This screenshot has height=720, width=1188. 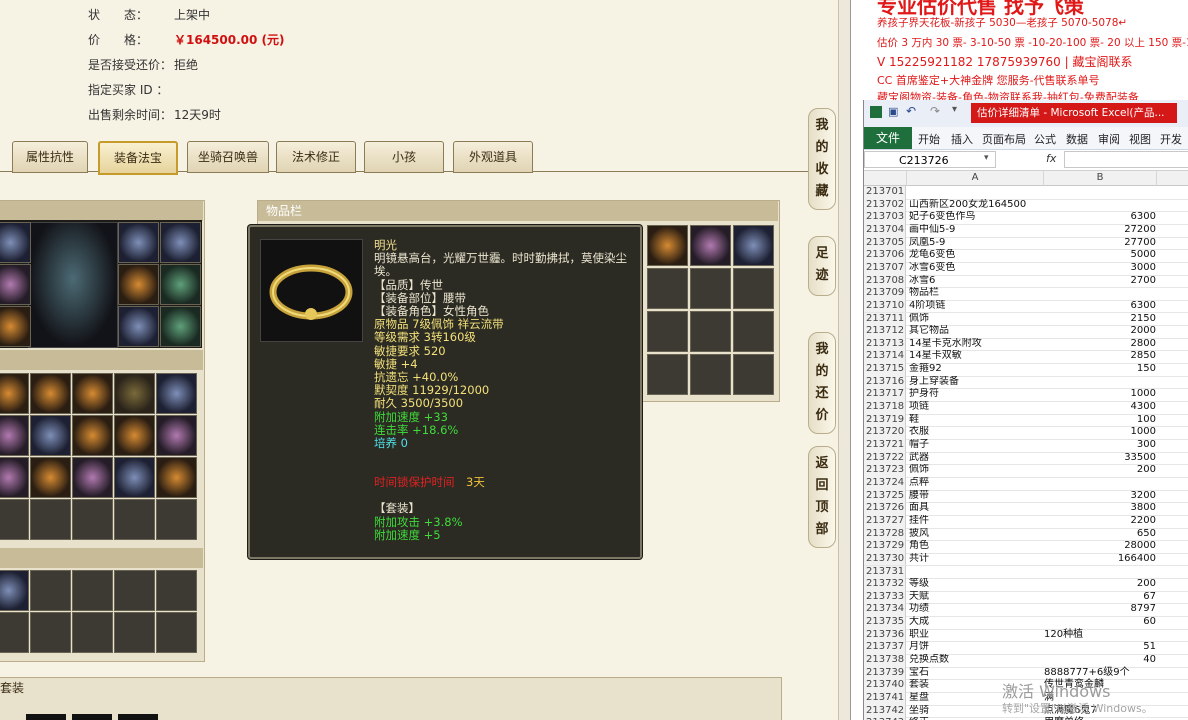 I want to click on cell-a: 金箍92, so click(x=974, y=369).